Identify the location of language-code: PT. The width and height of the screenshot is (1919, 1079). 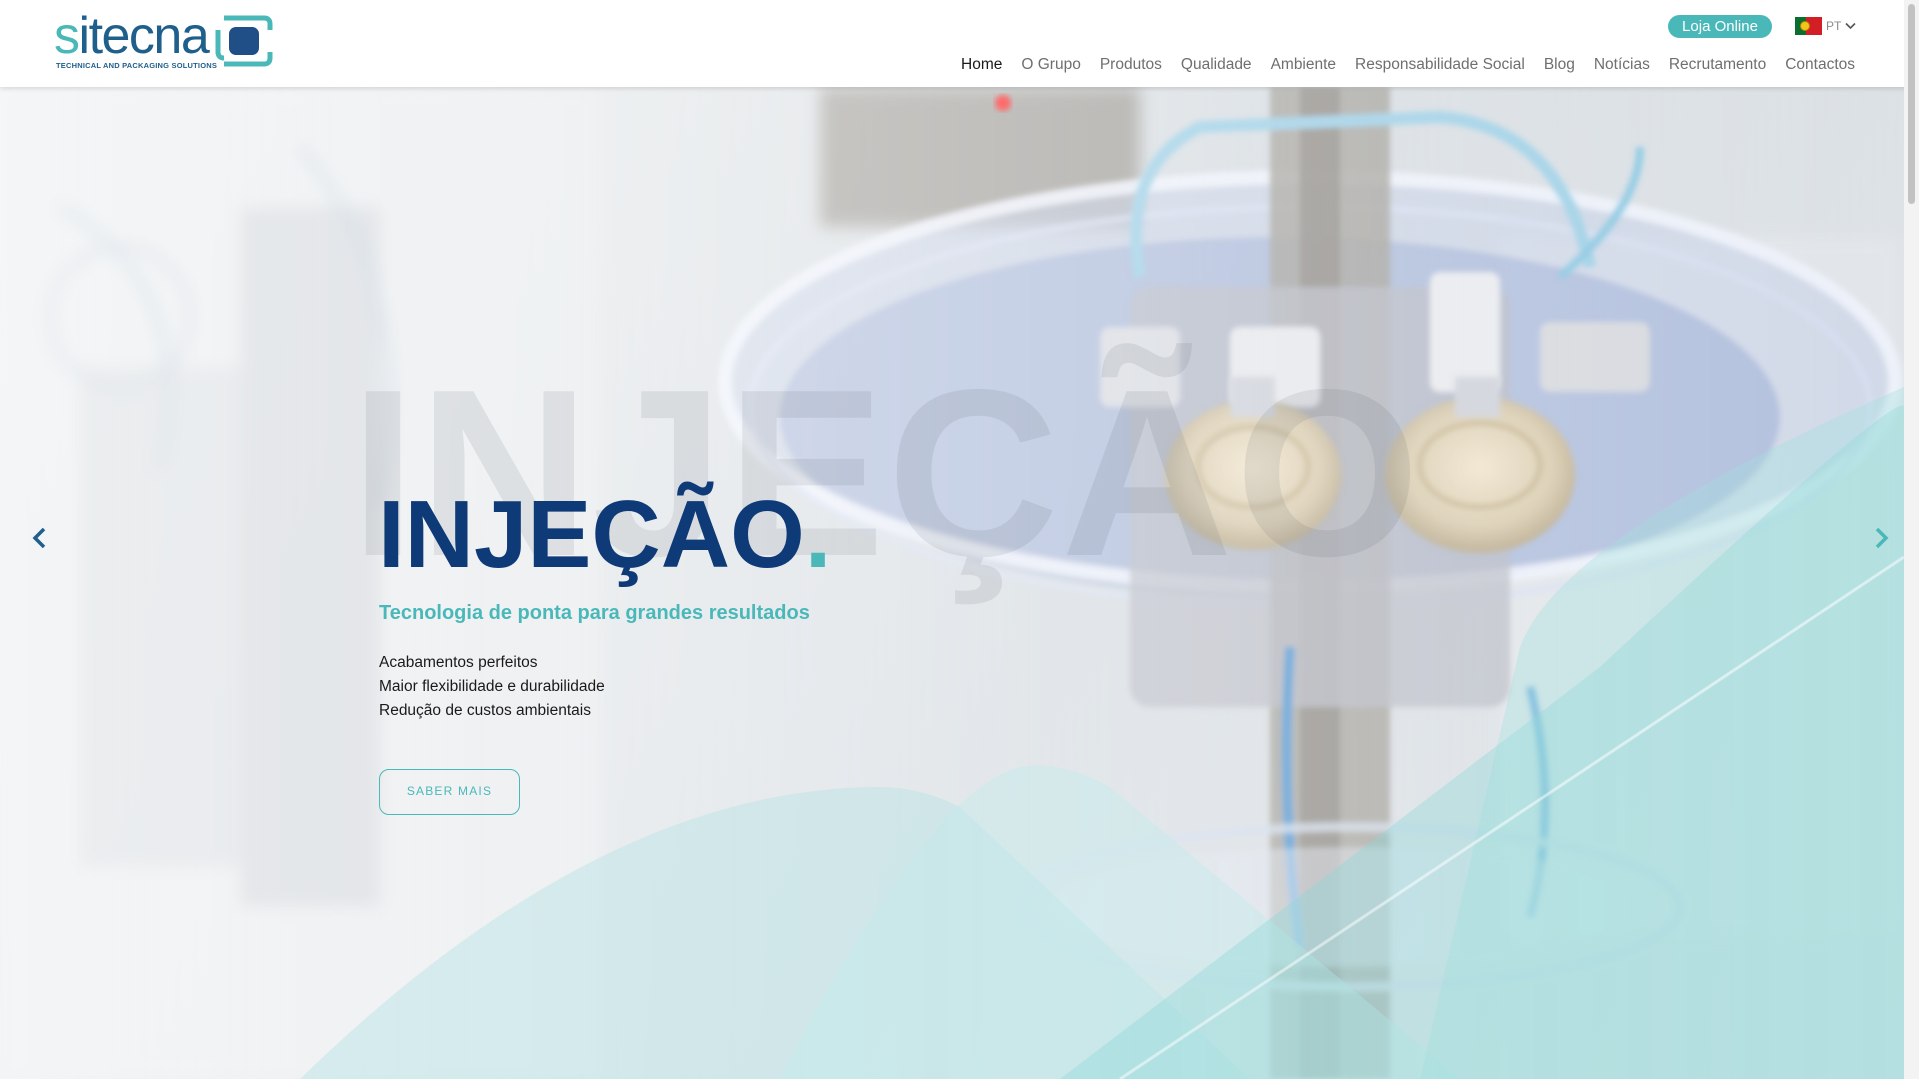
(1834, 26).